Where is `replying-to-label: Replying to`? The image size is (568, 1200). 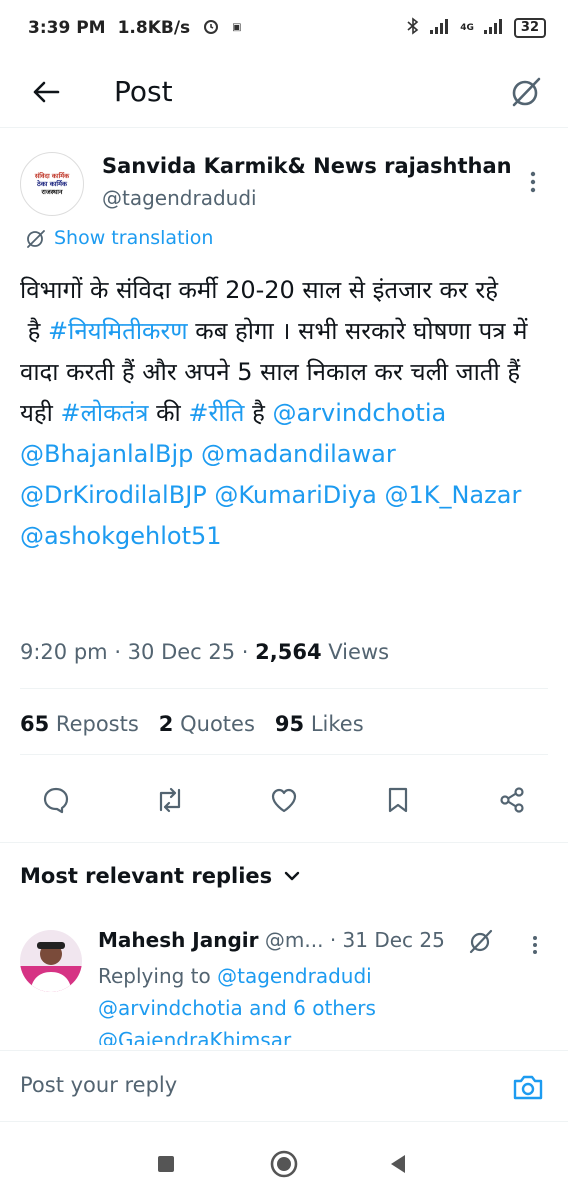
replying-to-label: Replying to is located at coordinates (154, 976).